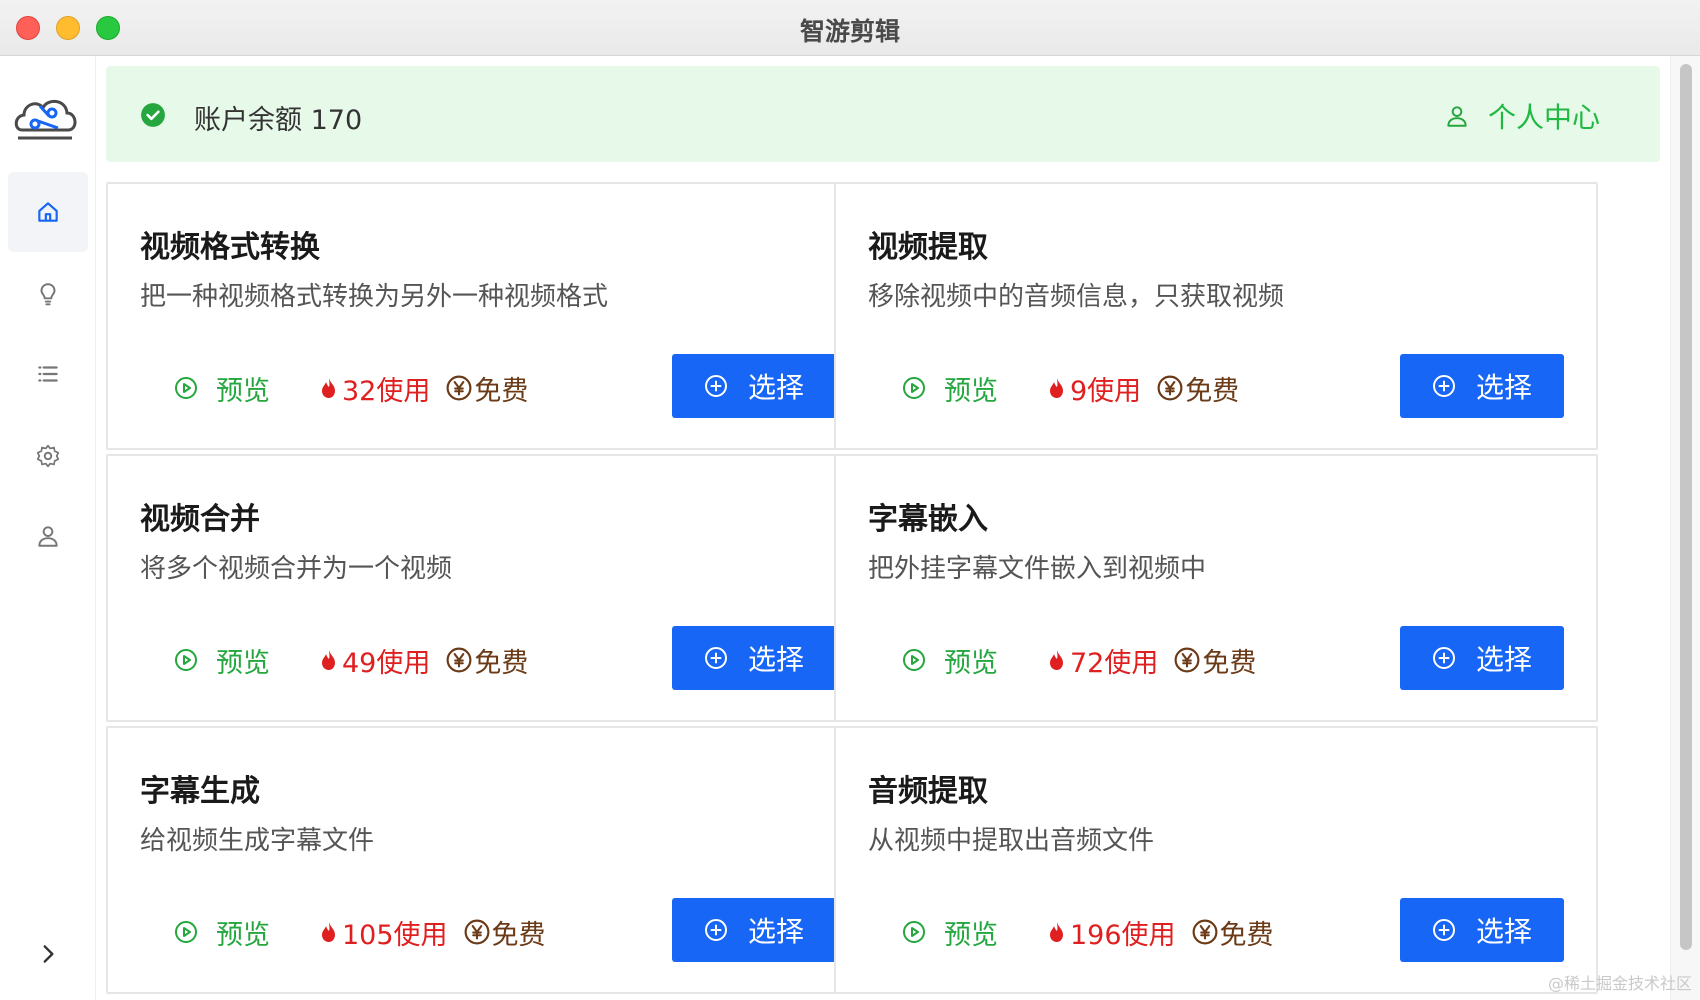 The image size is (1700, 1000). What do you see at coordinates (488, 316) in the screenshot?
I see `tool-card: 视频格式转换 把一种视频格式转换为另外一种视频格式 预览 32使用 免费 选择` at bounding box center [488, 316].